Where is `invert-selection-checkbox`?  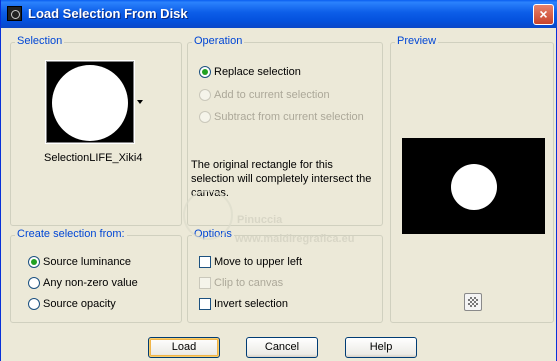 invert-selection-checkbox is located at coordinates (205, 304).